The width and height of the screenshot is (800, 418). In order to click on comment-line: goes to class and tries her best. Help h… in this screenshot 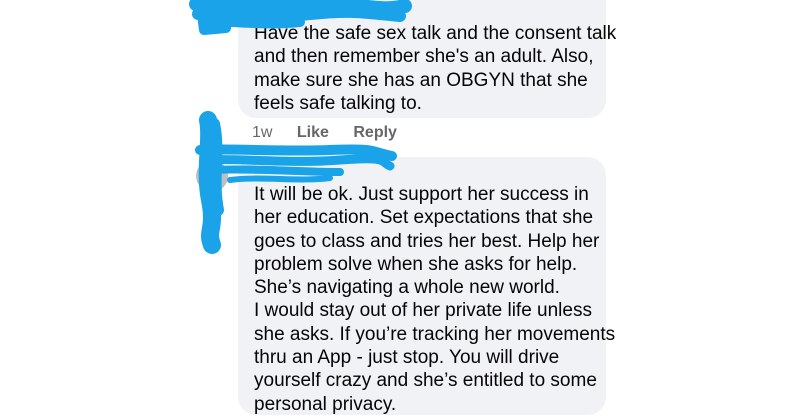, I will do `click(427, 241)`.